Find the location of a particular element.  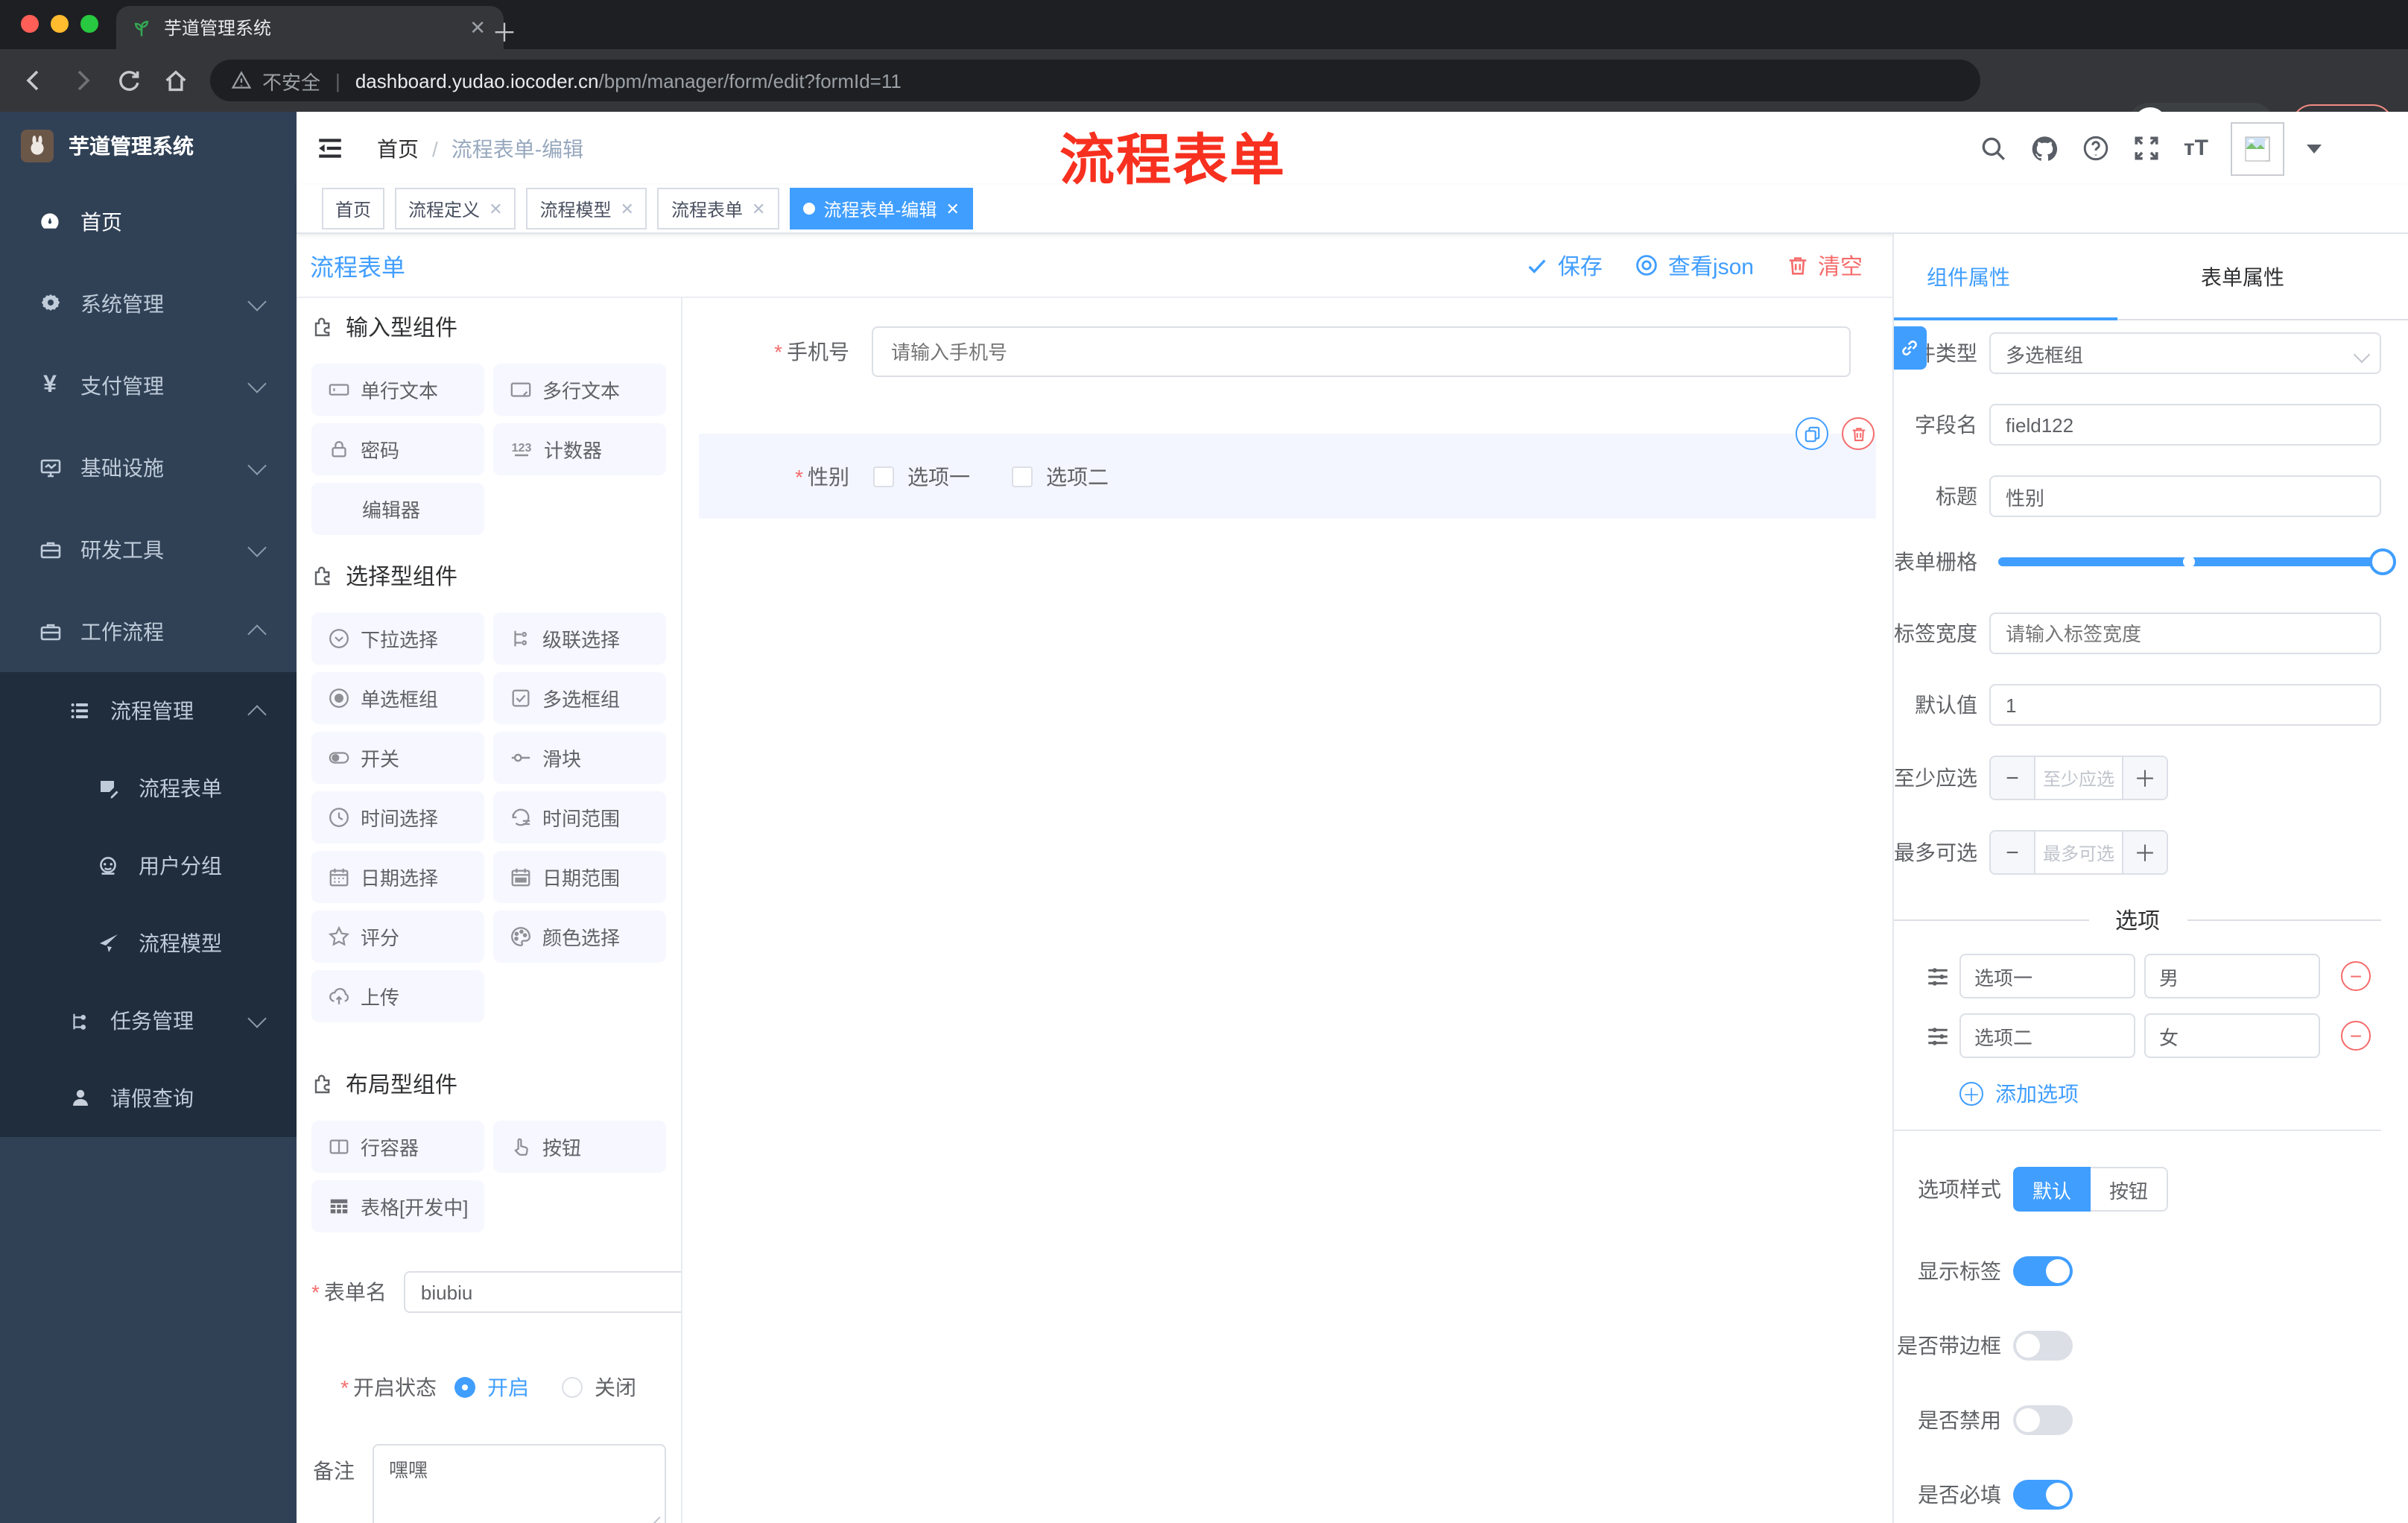

gender-option-2-checkbox: 选项二 is located at coordinates (1060, 476).